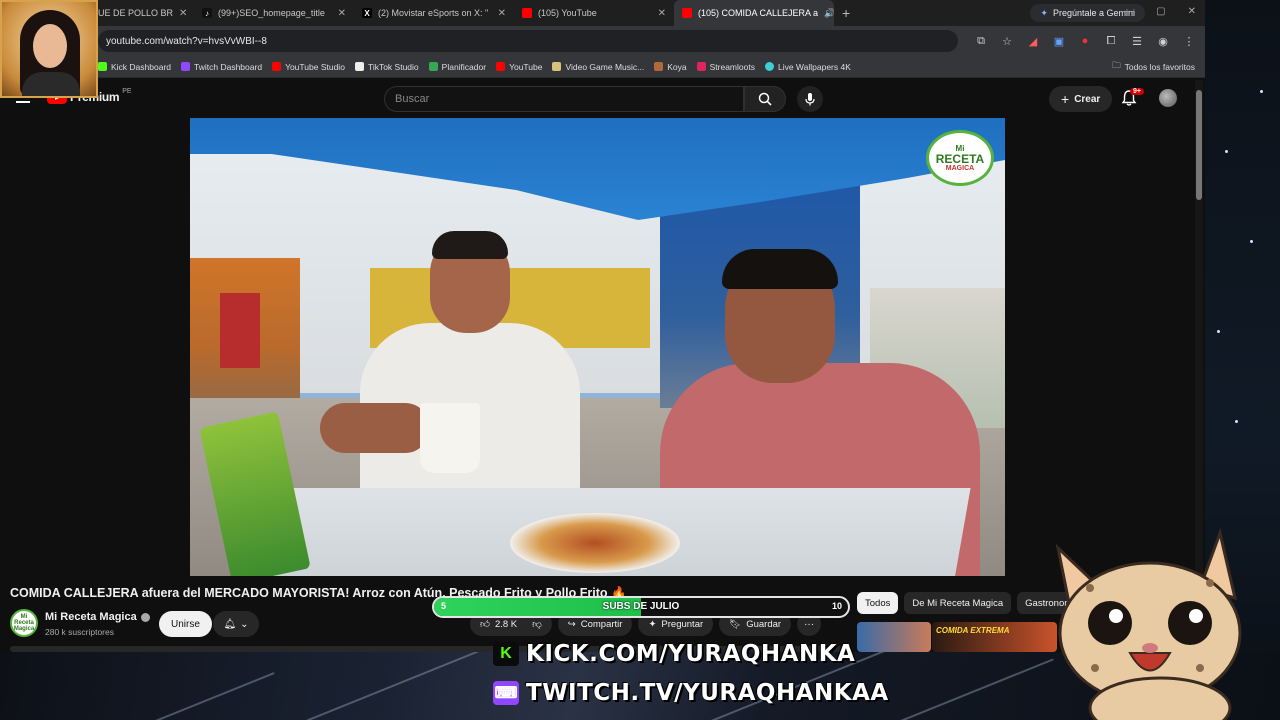  I want to click on subscriber-count: 280 k suscriptores, so click(79, 632).